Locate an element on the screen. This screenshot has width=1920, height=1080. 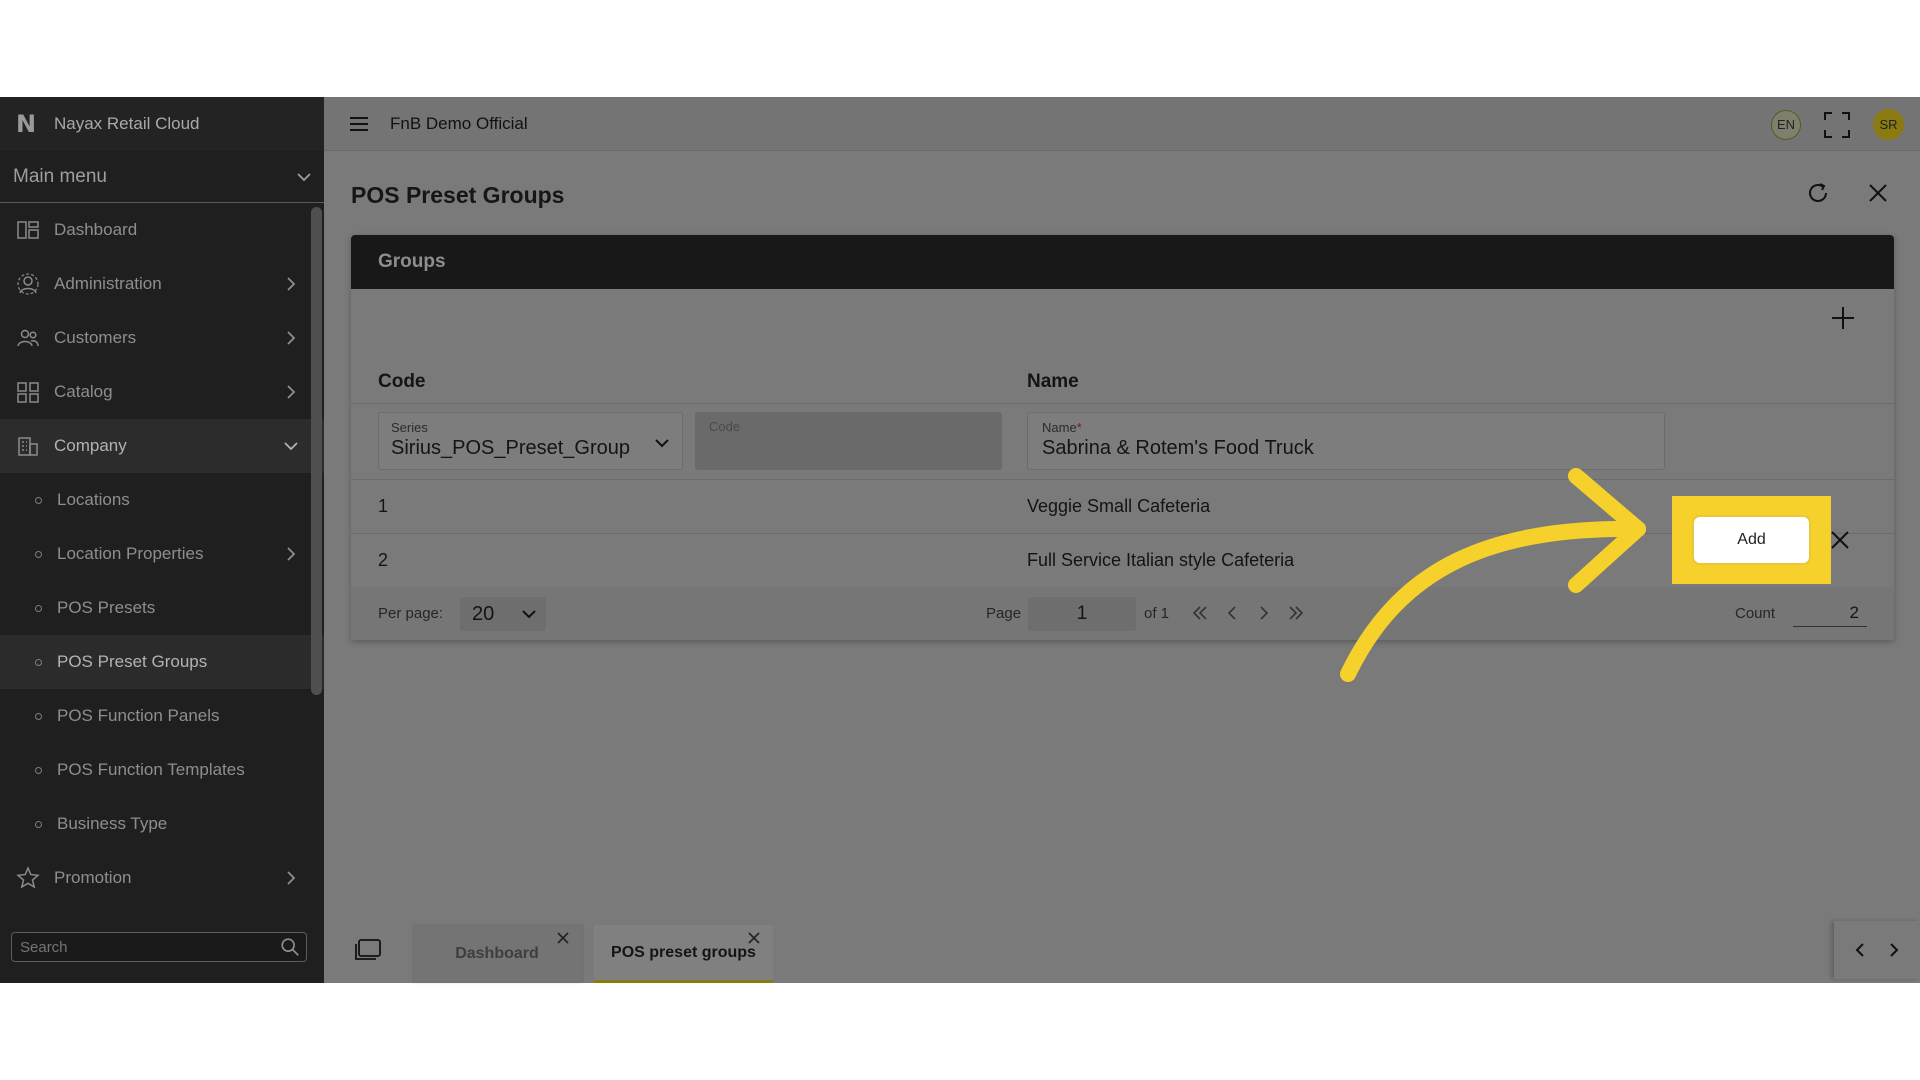
close-page-icon is located at coordinates (1878, 193).